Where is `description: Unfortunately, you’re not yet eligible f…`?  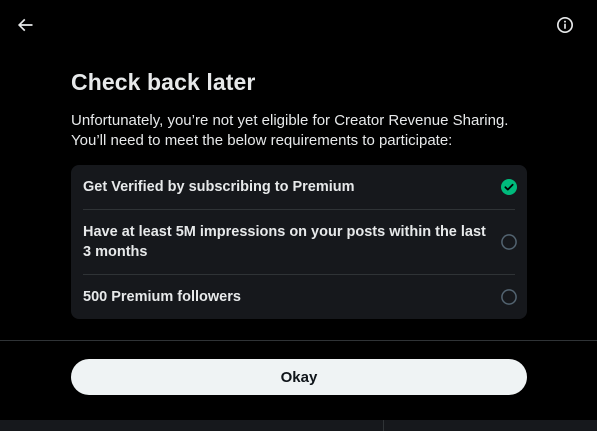
description: Unfortunately, you’re not yet eligible f… is located at coordinates (299, 131).